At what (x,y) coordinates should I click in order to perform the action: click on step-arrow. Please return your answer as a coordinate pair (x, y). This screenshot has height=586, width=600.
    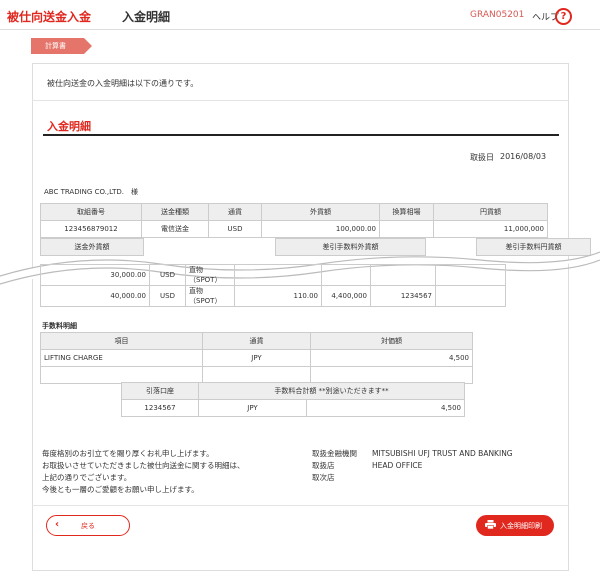
    Looking at the image, I should click on (88, 46).